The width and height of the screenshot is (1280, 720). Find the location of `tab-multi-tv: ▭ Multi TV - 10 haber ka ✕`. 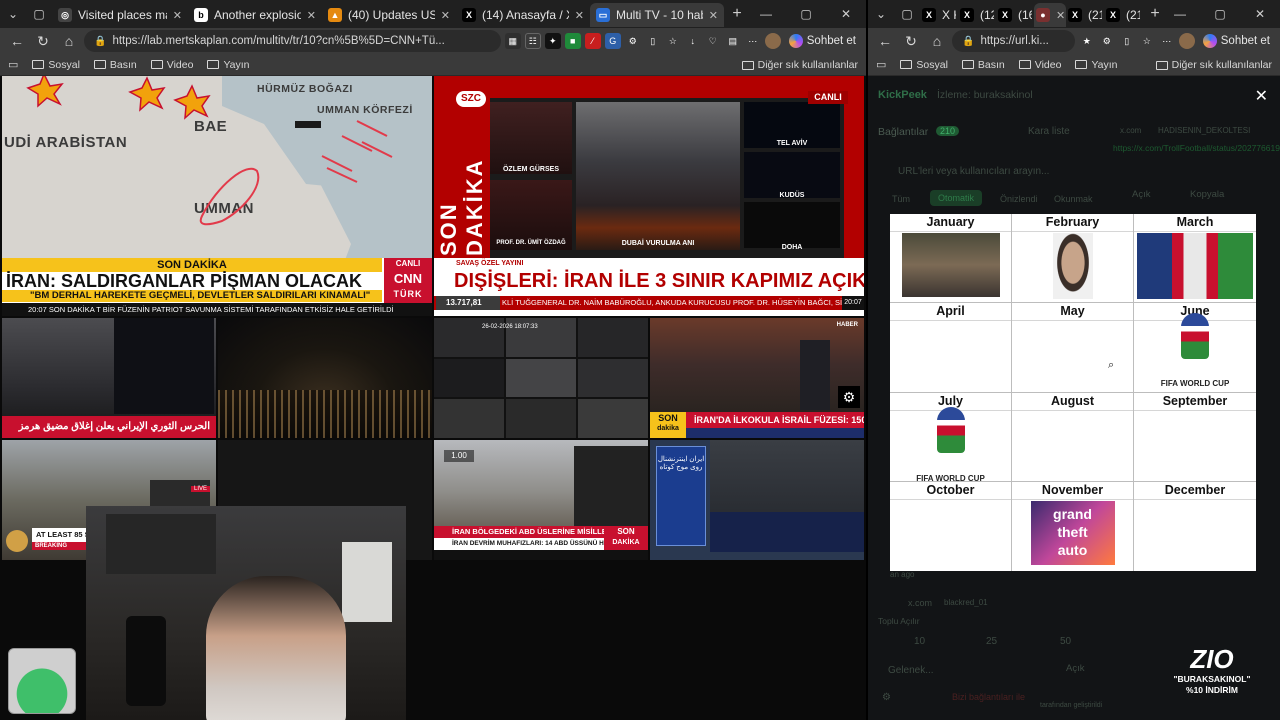

tab-multi-tv: ▭ Multi TV - 10 haber ka ✕ is located at coordinates (657, 15).